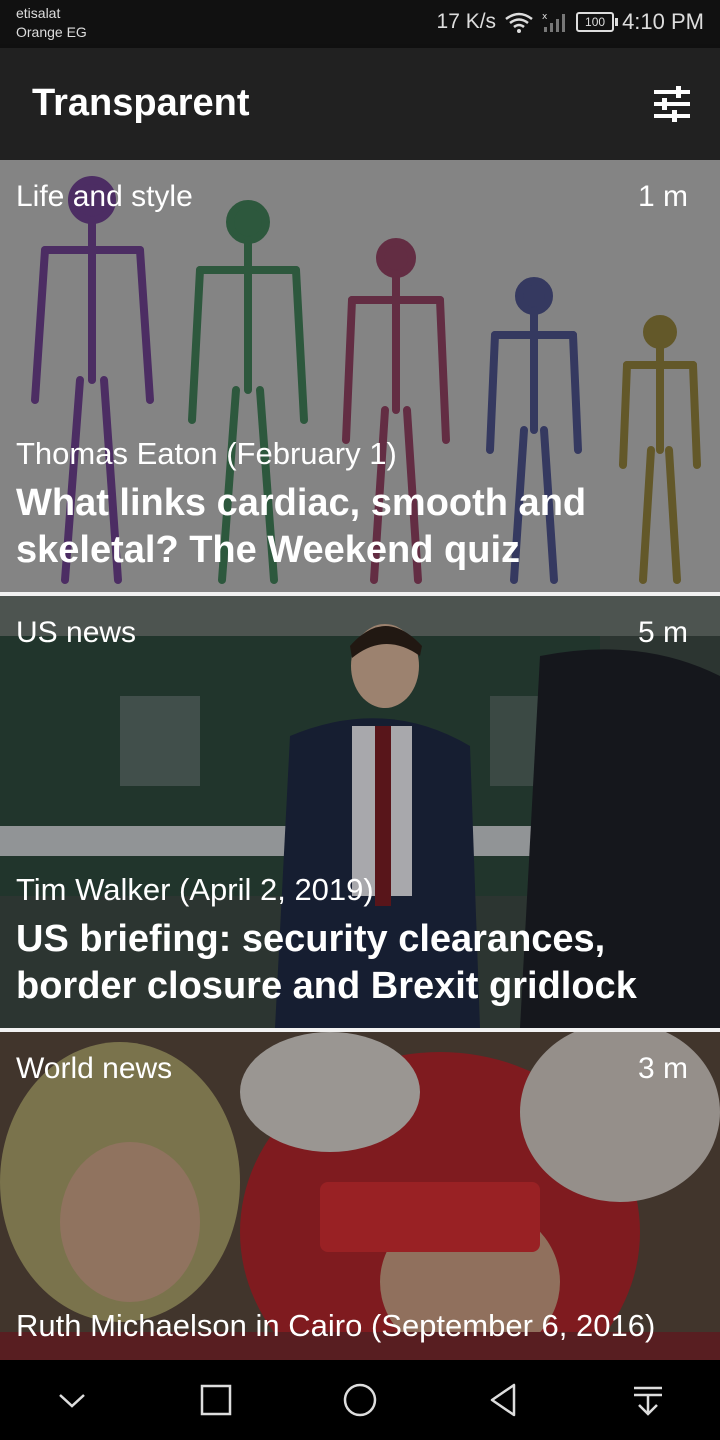 The image size is (720, 1440). Describe the element at coordinates (662, 1068) in the screenshot. I see `card-age: 3 m` at that location.